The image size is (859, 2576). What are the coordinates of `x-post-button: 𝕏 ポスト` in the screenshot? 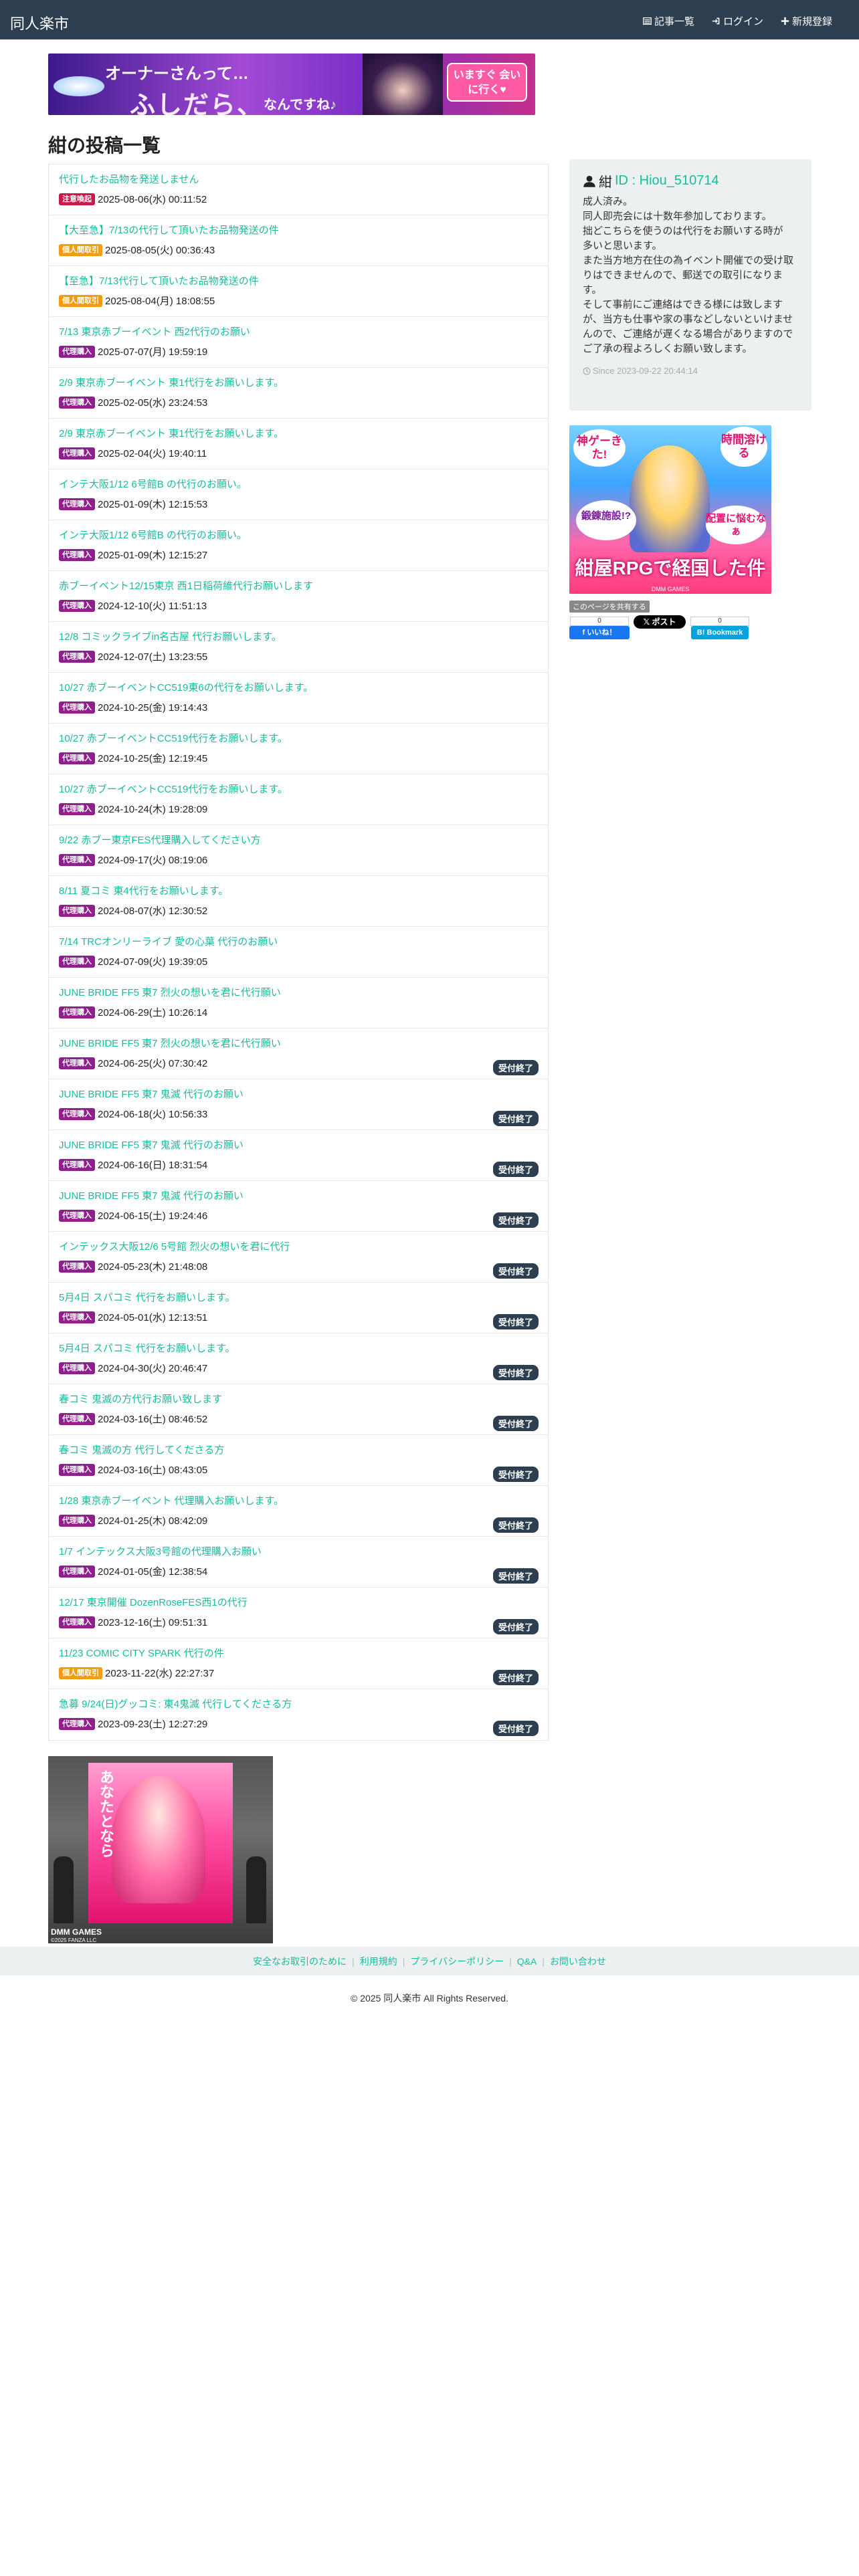 It's located at (660, 622).